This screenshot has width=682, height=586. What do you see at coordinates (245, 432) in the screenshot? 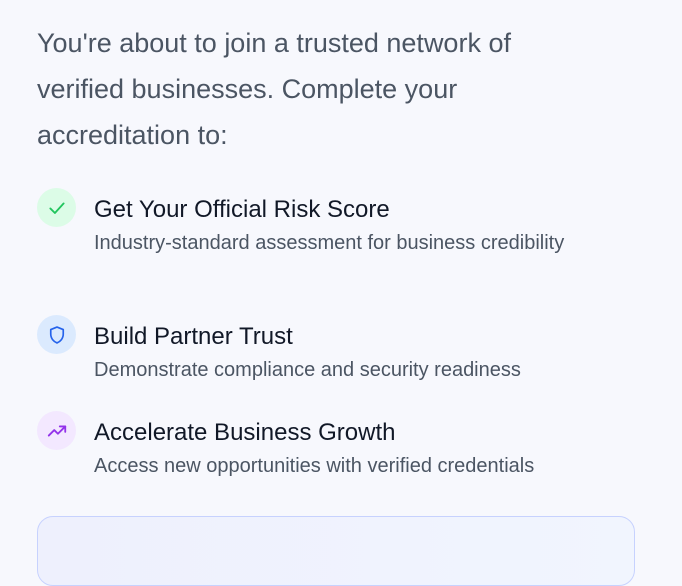
I see `benefit-title: Accelerate Business Growth` at bounding box center [245, 432].